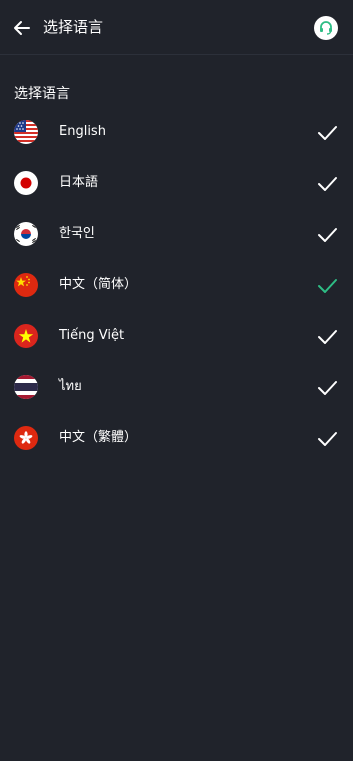 The image size is (353, 761). Describe the element at coordinates (26, 438) in the screenshot. I see `hk-flag-icon` at that location.